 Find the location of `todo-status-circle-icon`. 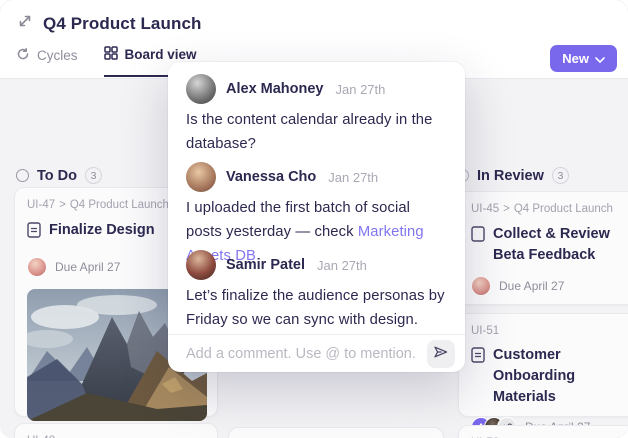

todo-status-circle-icon is located at coordinates (22, 175).